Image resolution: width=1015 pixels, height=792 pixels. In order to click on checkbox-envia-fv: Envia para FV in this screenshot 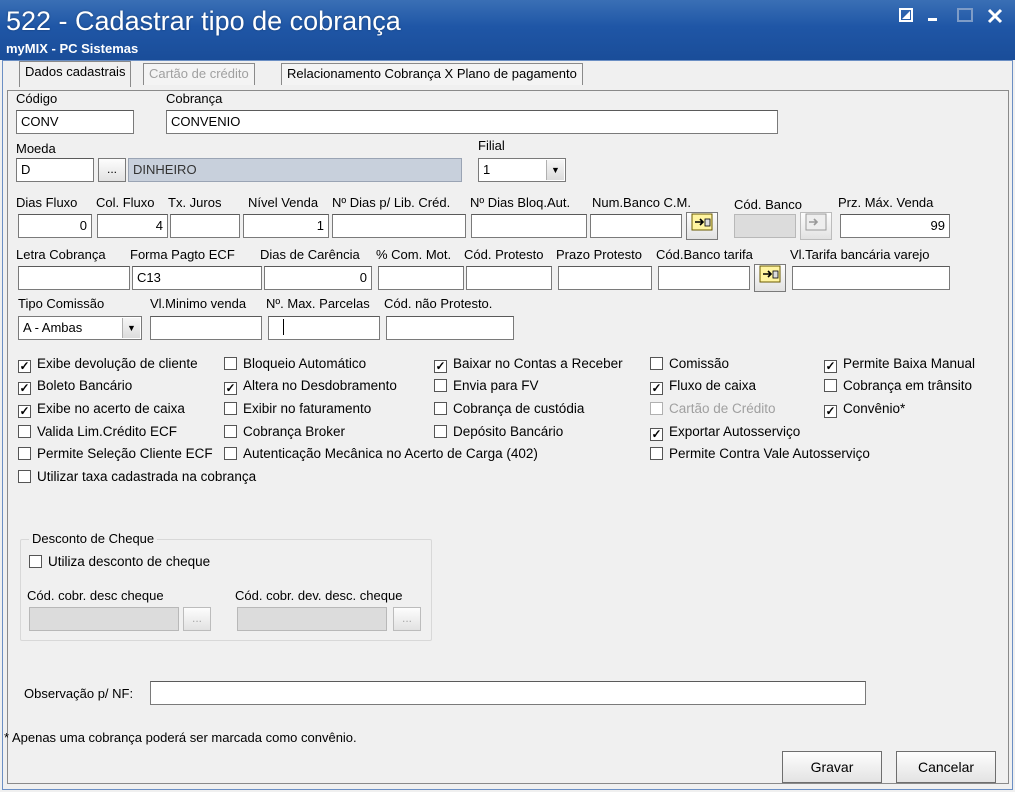, I will do `click(486, 387)`.